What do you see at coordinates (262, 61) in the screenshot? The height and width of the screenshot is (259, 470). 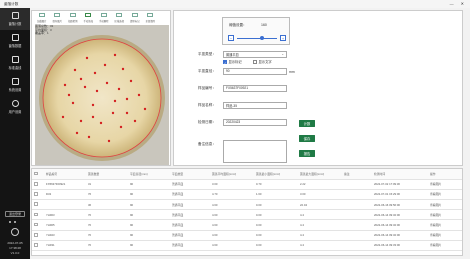 I see `show-text-checkbox: 显示文字` at bounding box center [262, 61].